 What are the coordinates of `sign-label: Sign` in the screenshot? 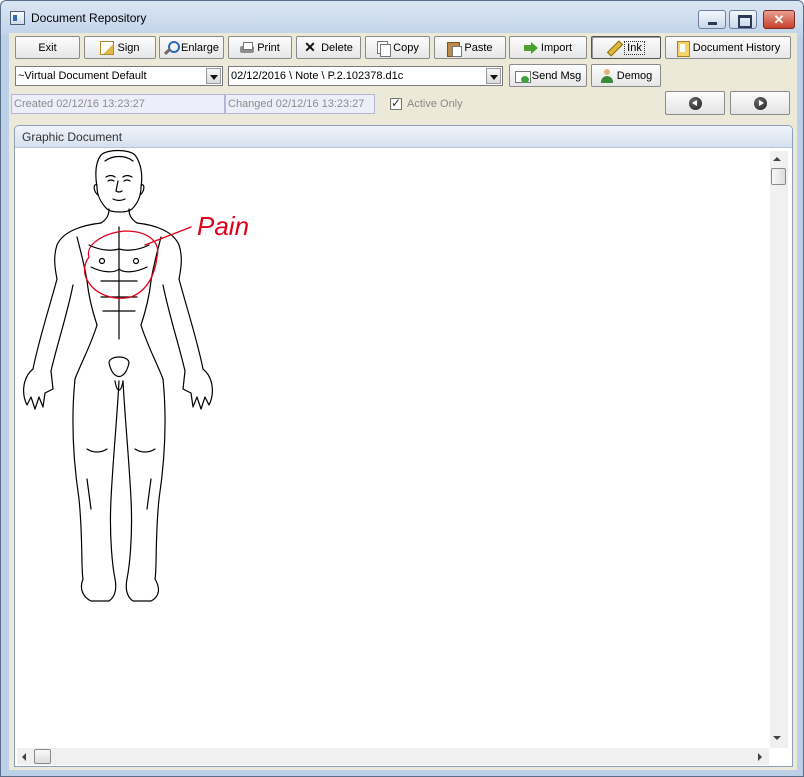 It's located at (128, 47).